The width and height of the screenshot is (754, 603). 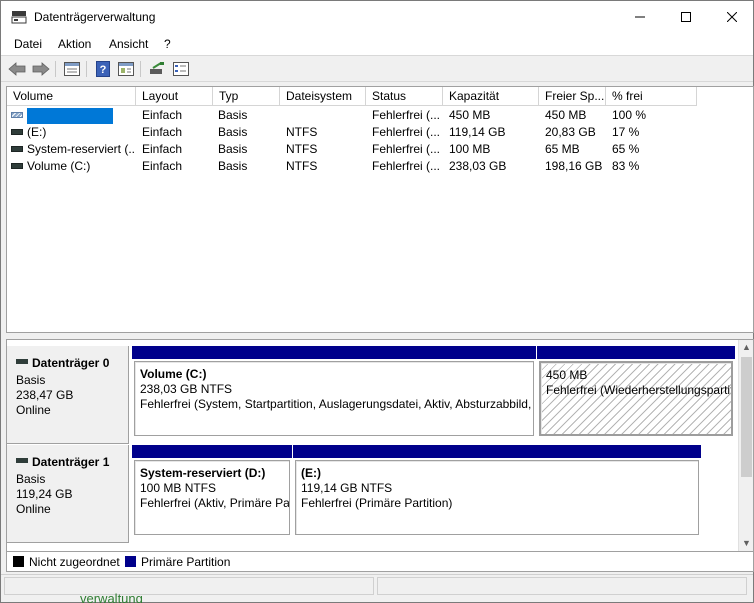 I want to click on column-header-typ: Typ, so click(x=246, y=96).